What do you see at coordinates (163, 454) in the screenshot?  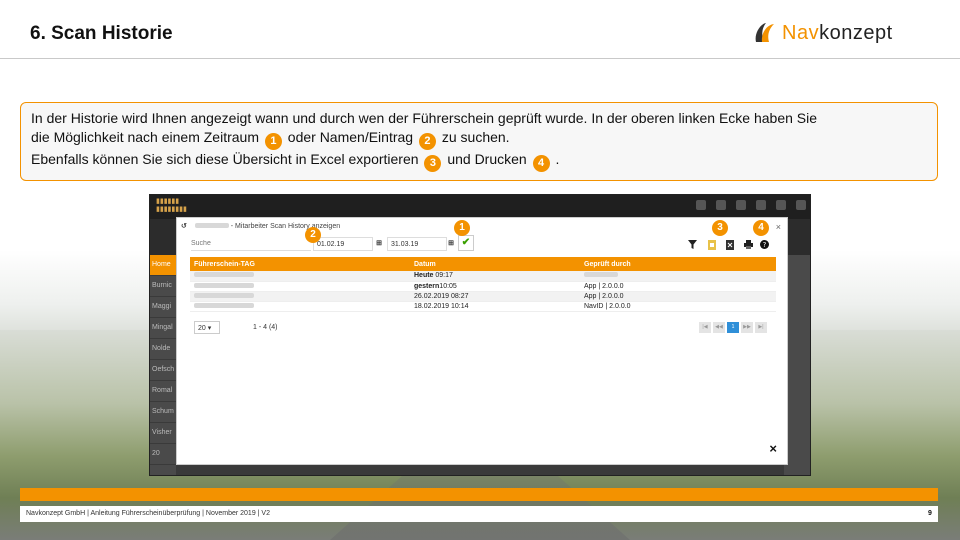 I see `sidebar-item: 20` at bounding box center [163, 454].